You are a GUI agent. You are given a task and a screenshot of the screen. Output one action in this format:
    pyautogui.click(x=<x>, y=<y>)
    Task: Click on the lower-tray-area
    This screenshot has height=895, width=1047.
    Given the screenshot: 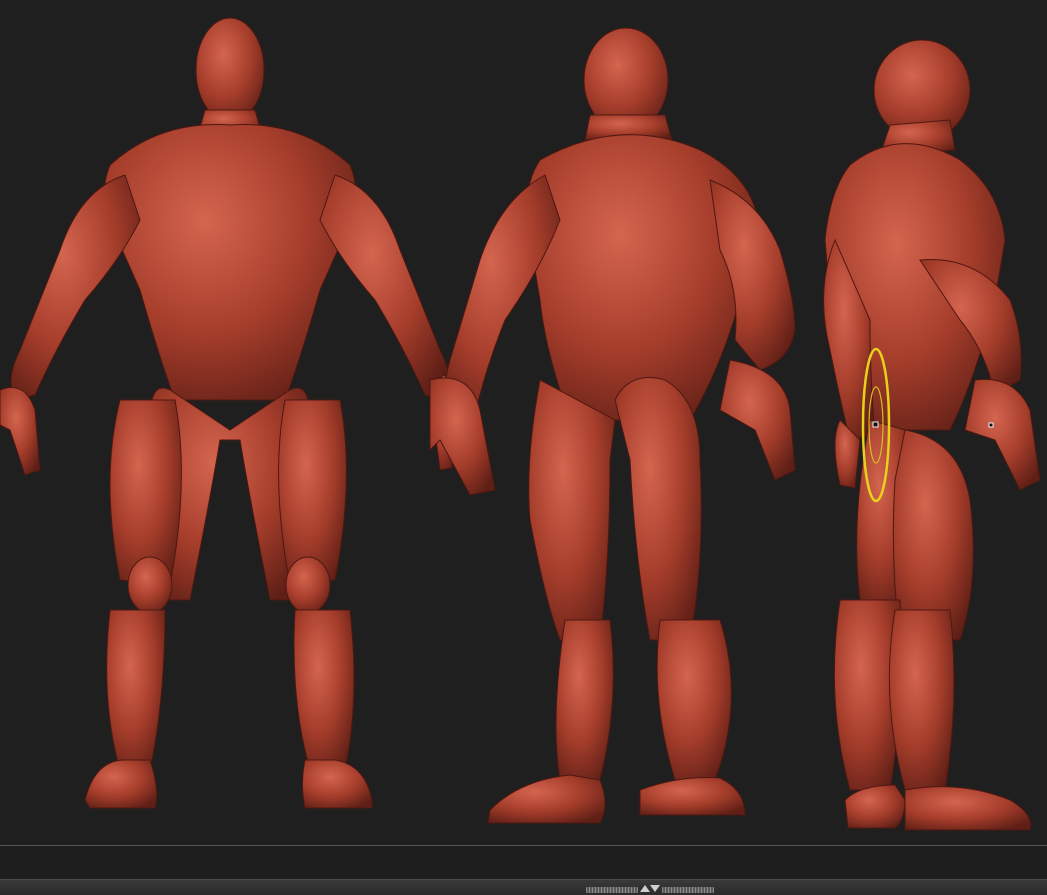 What is the action you would take?
    pyautogui.click(x=523, y=862)
    